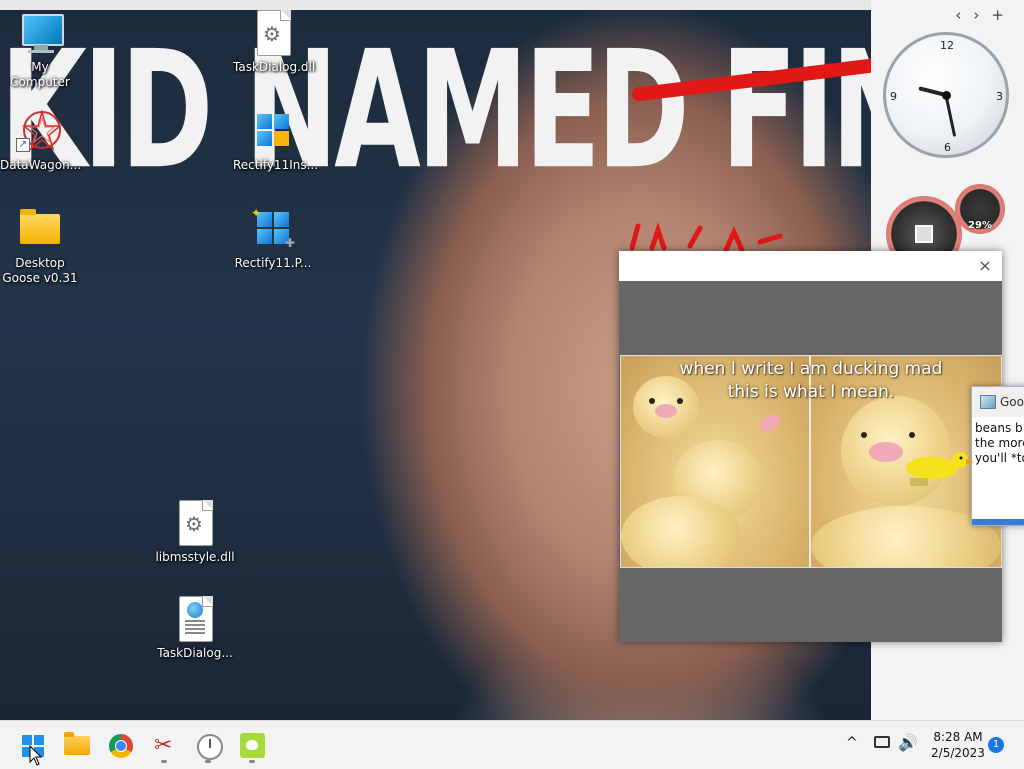  What do you see at coordinates (998, 402) in the screenshot?
I see `note-title-bar: Goo` at bounding box center [998, 402].